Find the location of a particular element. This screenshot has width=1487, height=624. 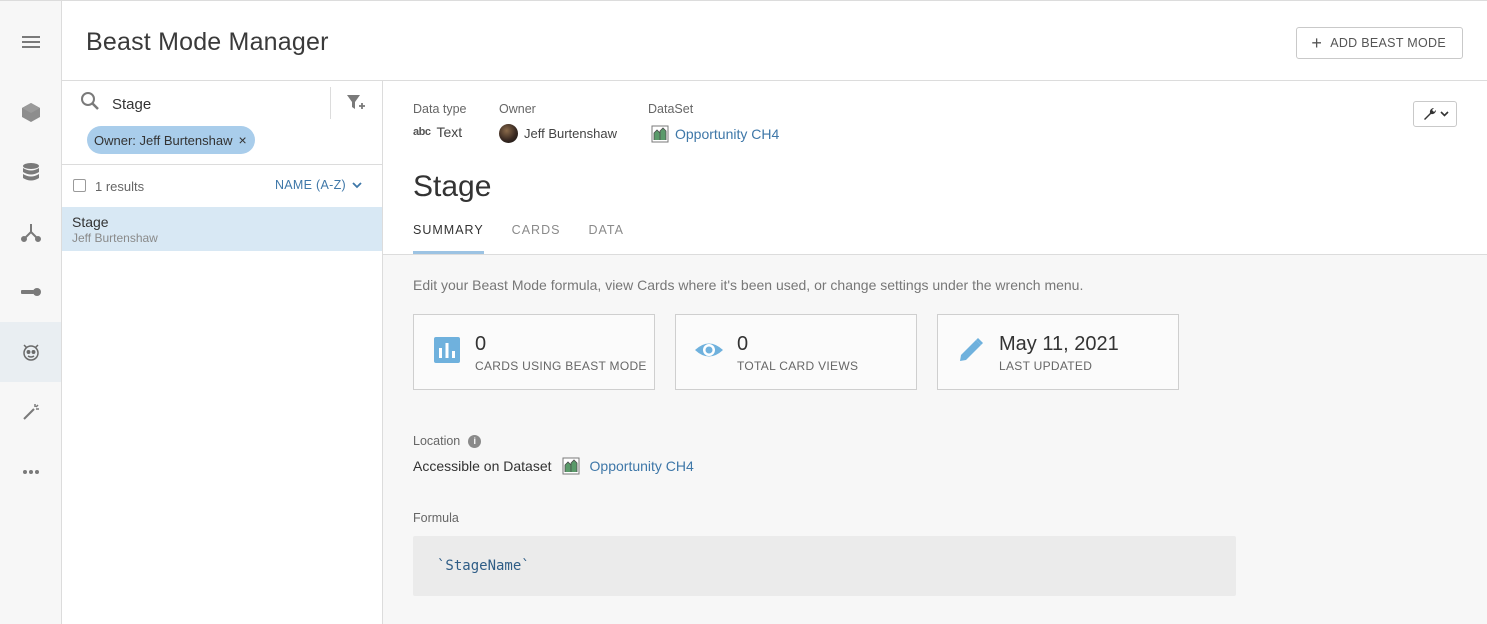

page-title: Beast Mode Manager is located at coordinates (207, 42).